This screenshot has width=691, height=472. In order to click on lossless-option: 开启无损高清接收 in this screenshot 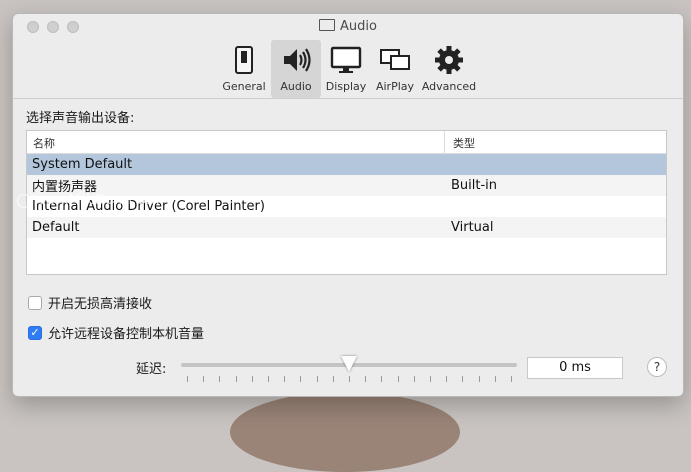, I will do `click(90, 302)`.